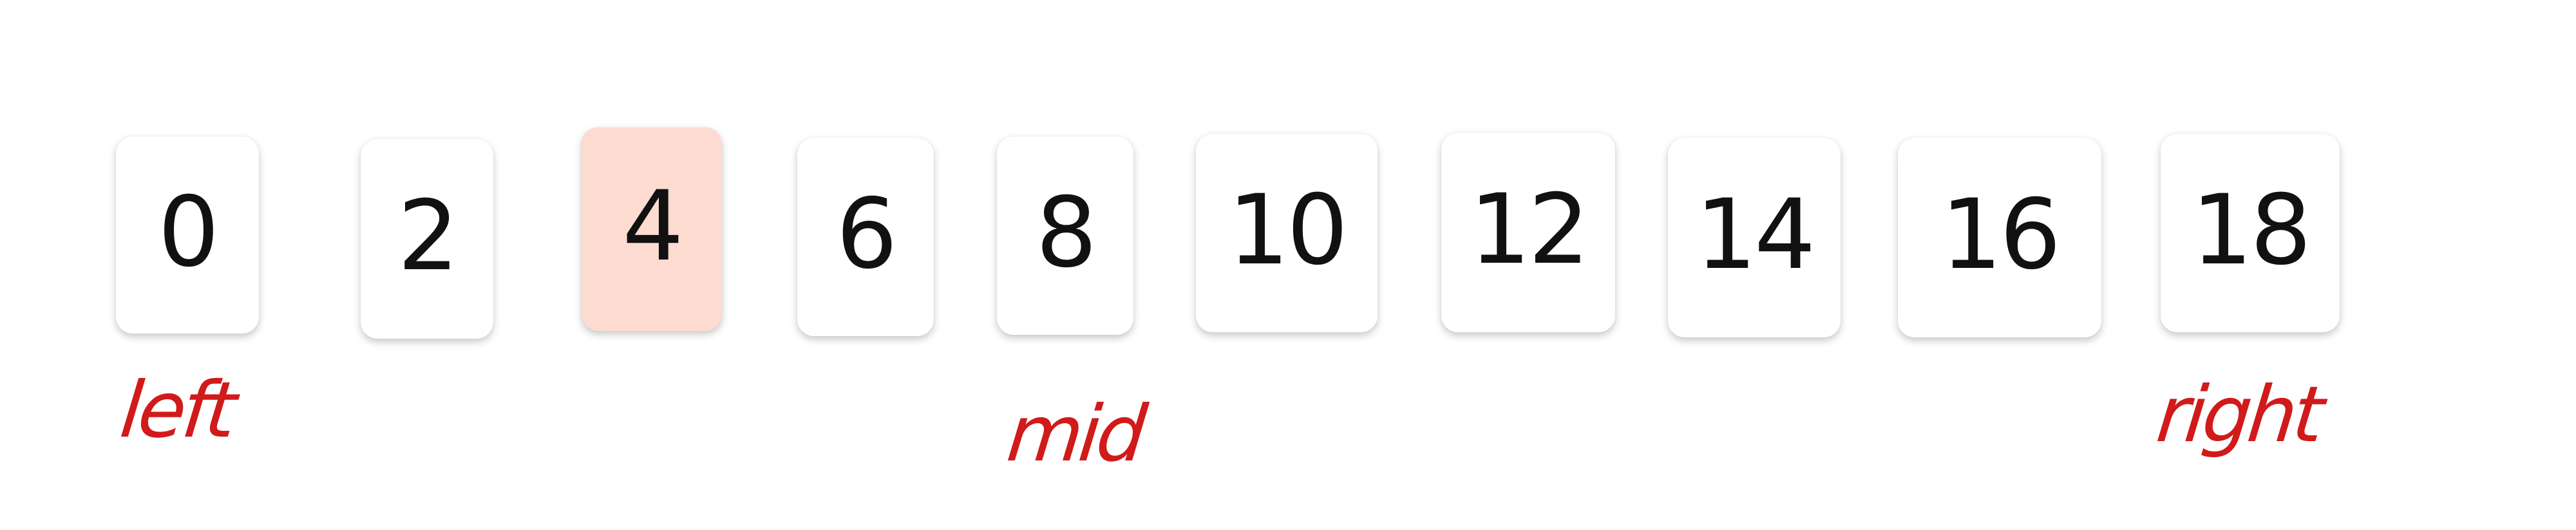  Describe the element at coordinates (652, 227) in the screenshot. I see `array-value: 4` at that location.